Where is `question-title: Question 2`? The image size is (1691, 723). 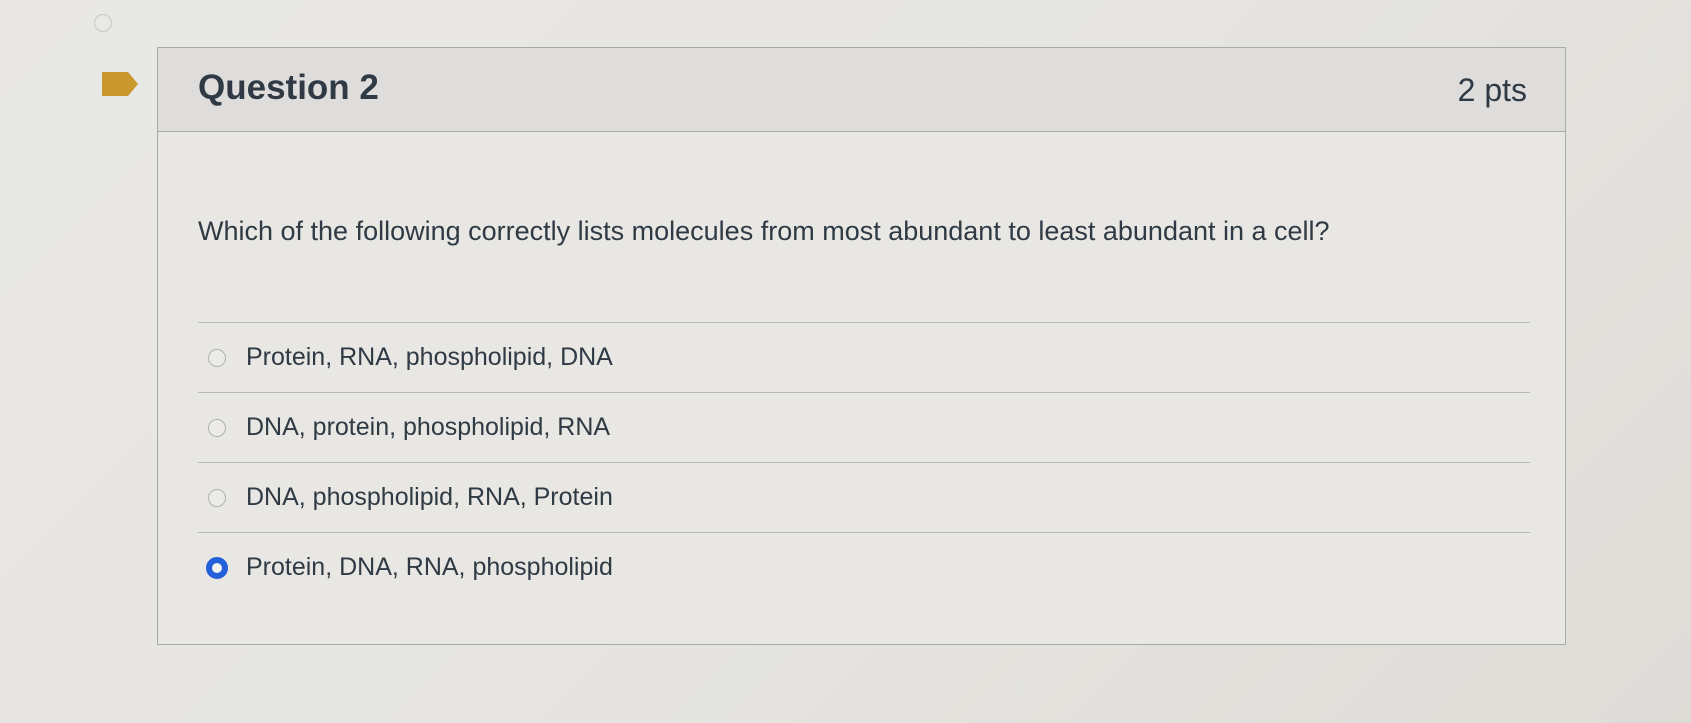
question-title: Question 2 is located at coordinates (288, 87).